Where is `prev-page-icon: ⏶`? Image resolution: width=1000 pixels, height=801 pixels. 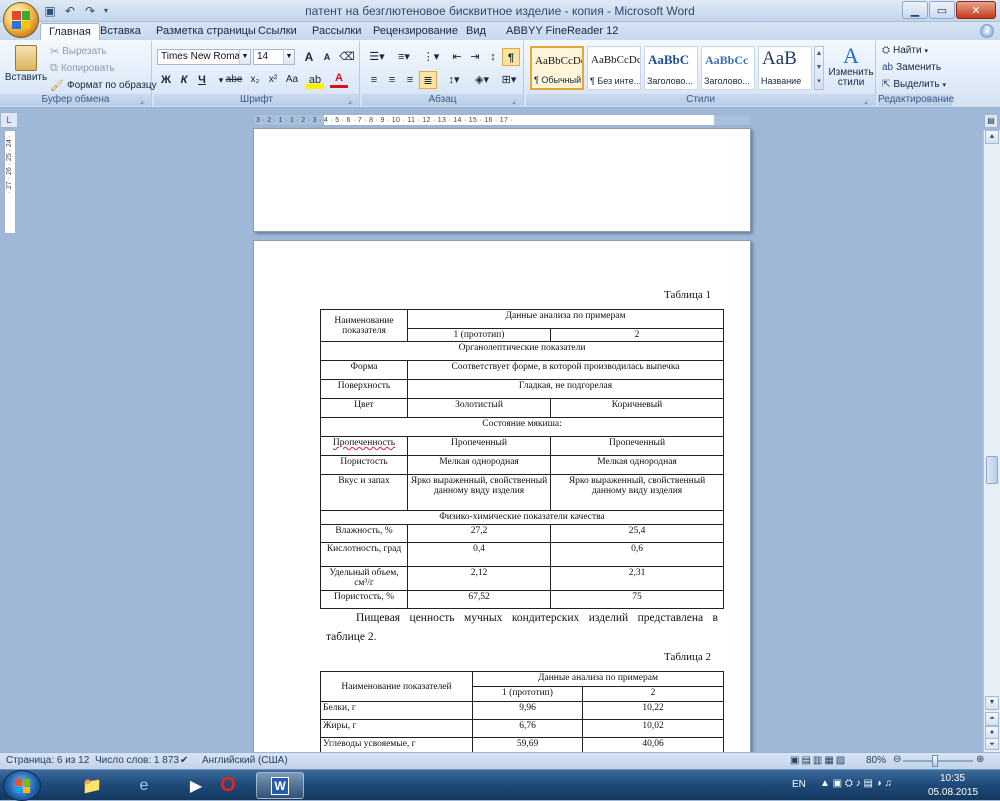 prev-page-icon: ⏶ is located at coordinates (992, 719).